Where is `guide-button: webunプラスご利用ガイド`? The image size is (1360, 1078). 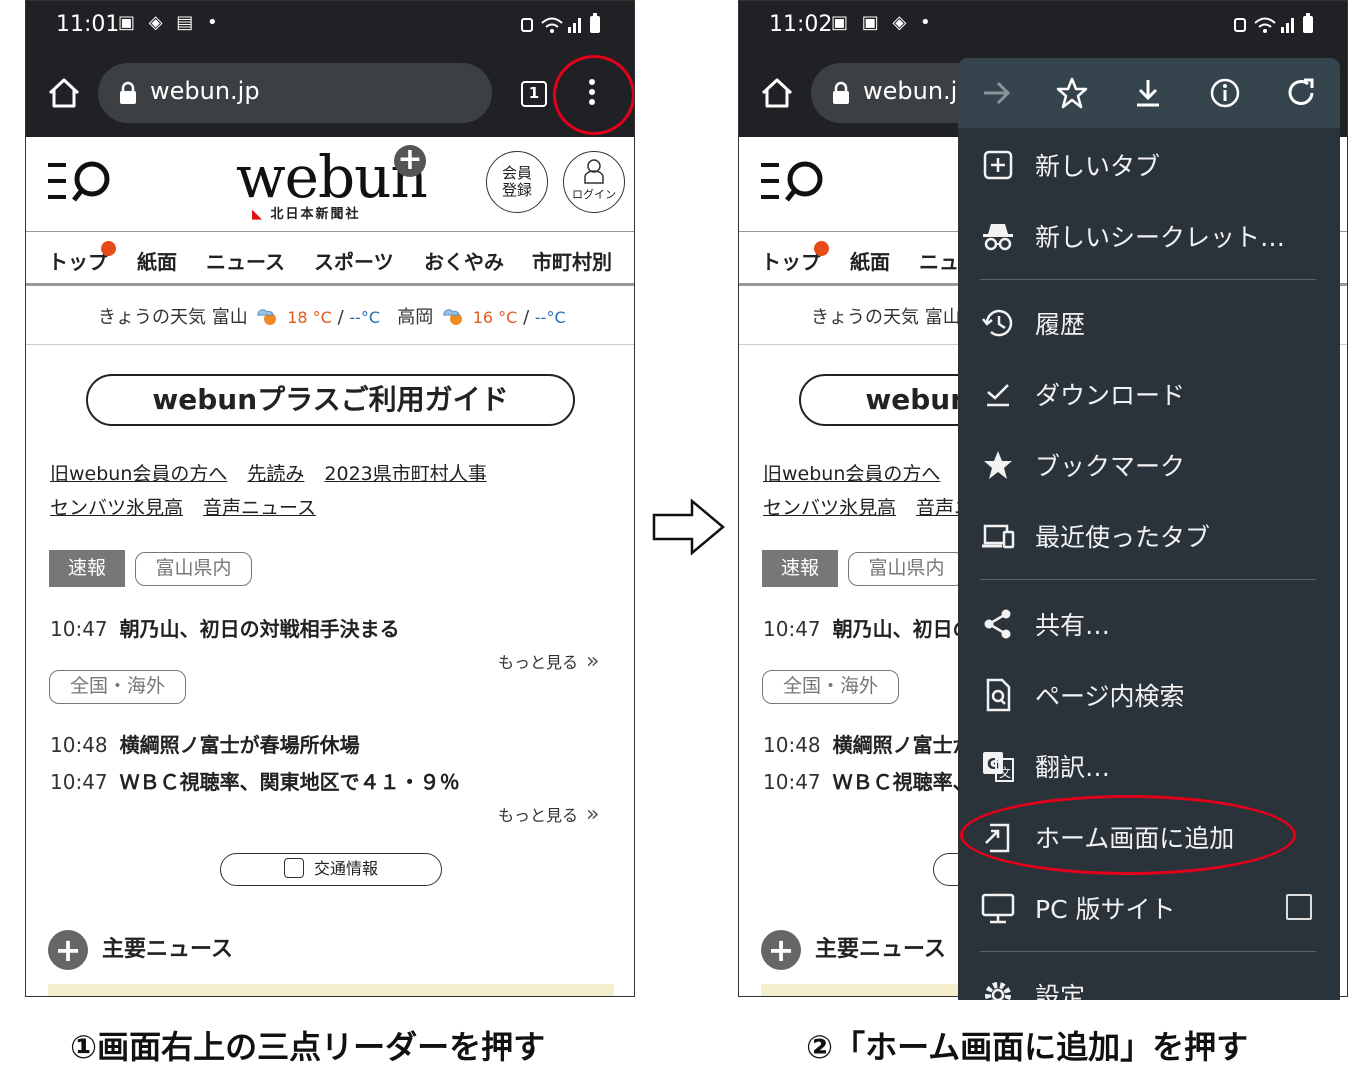 guide-button: webunプラスご利用ガイド is located at coordinates (330, 400).